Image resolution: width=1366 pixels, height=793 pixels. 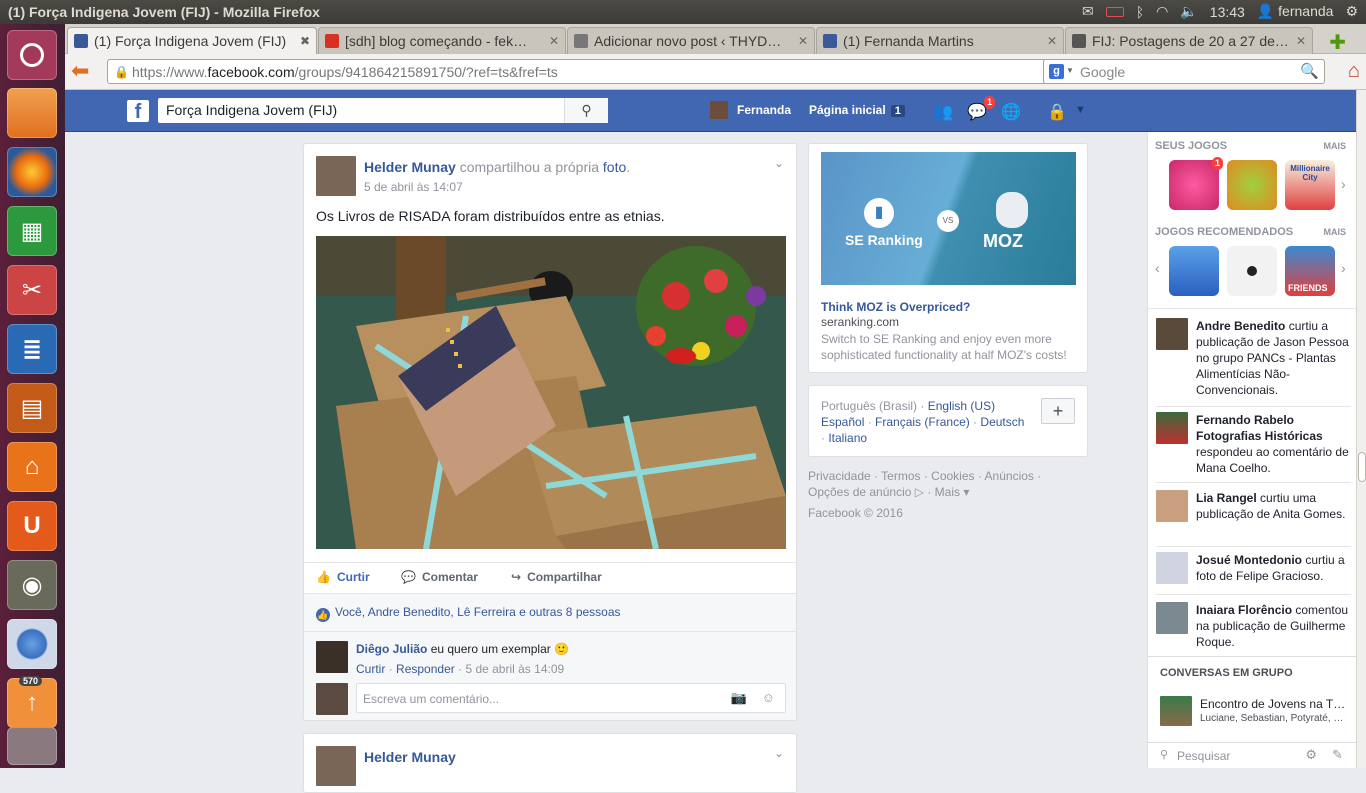 What do you see at coordinates (32, 55) in the screenshot?
I see `ubuntu-home-icon` at bounding box center [32, 55].